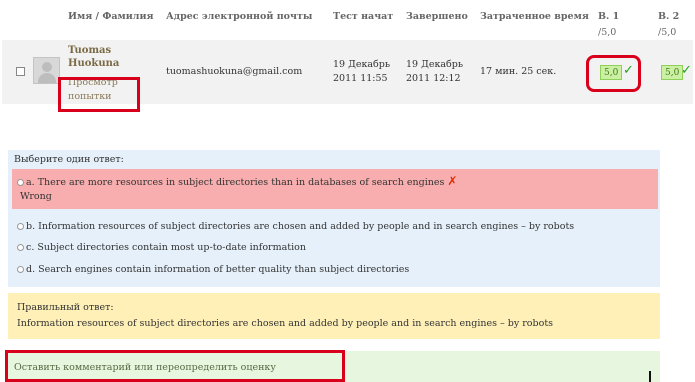 This screenshot has height=382, width=695. Describe the element at coordinates (608, 16) in the screenshot. I see `header-q1: В. 1` at that location.